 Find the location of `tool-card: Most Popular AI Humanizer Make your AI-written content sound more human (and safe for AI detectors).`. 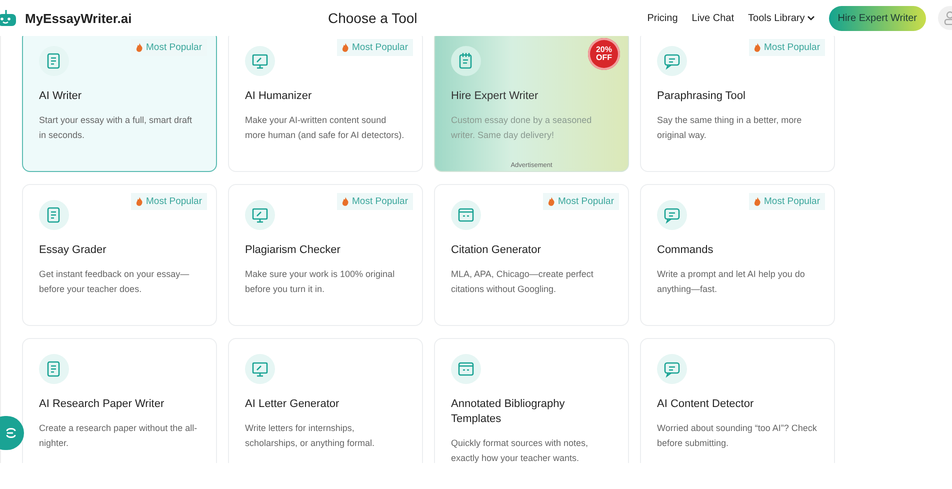

tool-card: Most Popular AI Humanizer Make your AI-written content sound more human (and safe for AI detectors). is located at coordinates (325, 104).